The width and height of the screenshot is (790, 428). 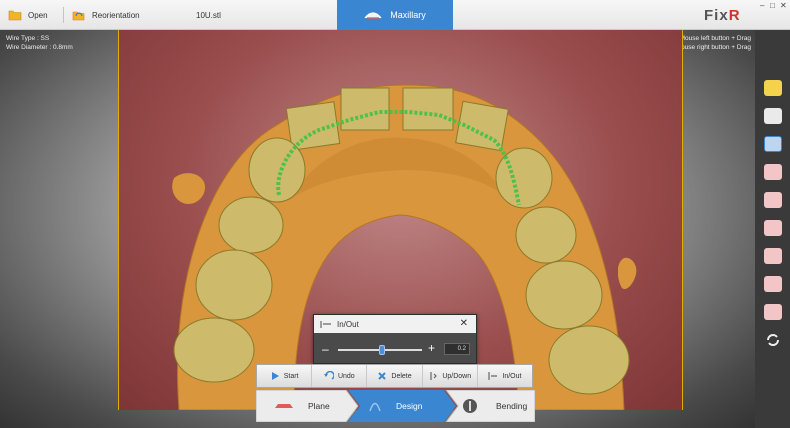 I want to click on step-design-label: Design, so click(x=409, y=406).